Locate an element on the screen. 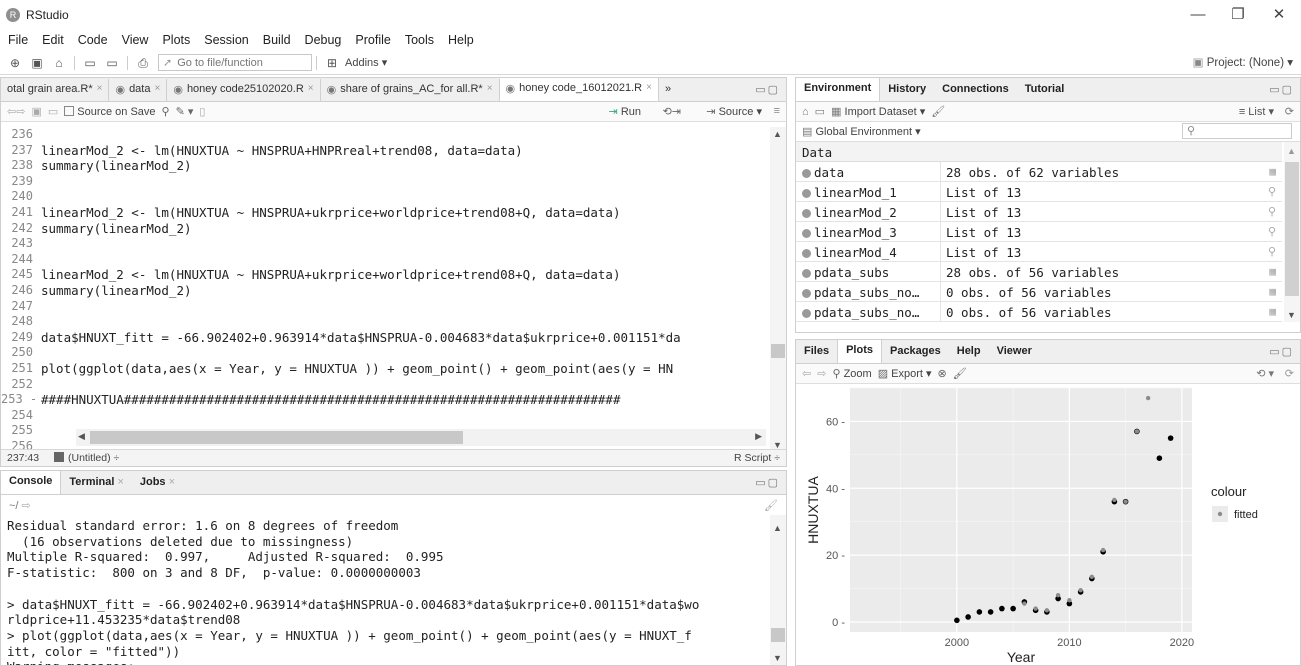 This screenshot has height=666, width=1301. import-dataset-button: ▦ Import Dataset ▾ is located at coordinates (878, 111).